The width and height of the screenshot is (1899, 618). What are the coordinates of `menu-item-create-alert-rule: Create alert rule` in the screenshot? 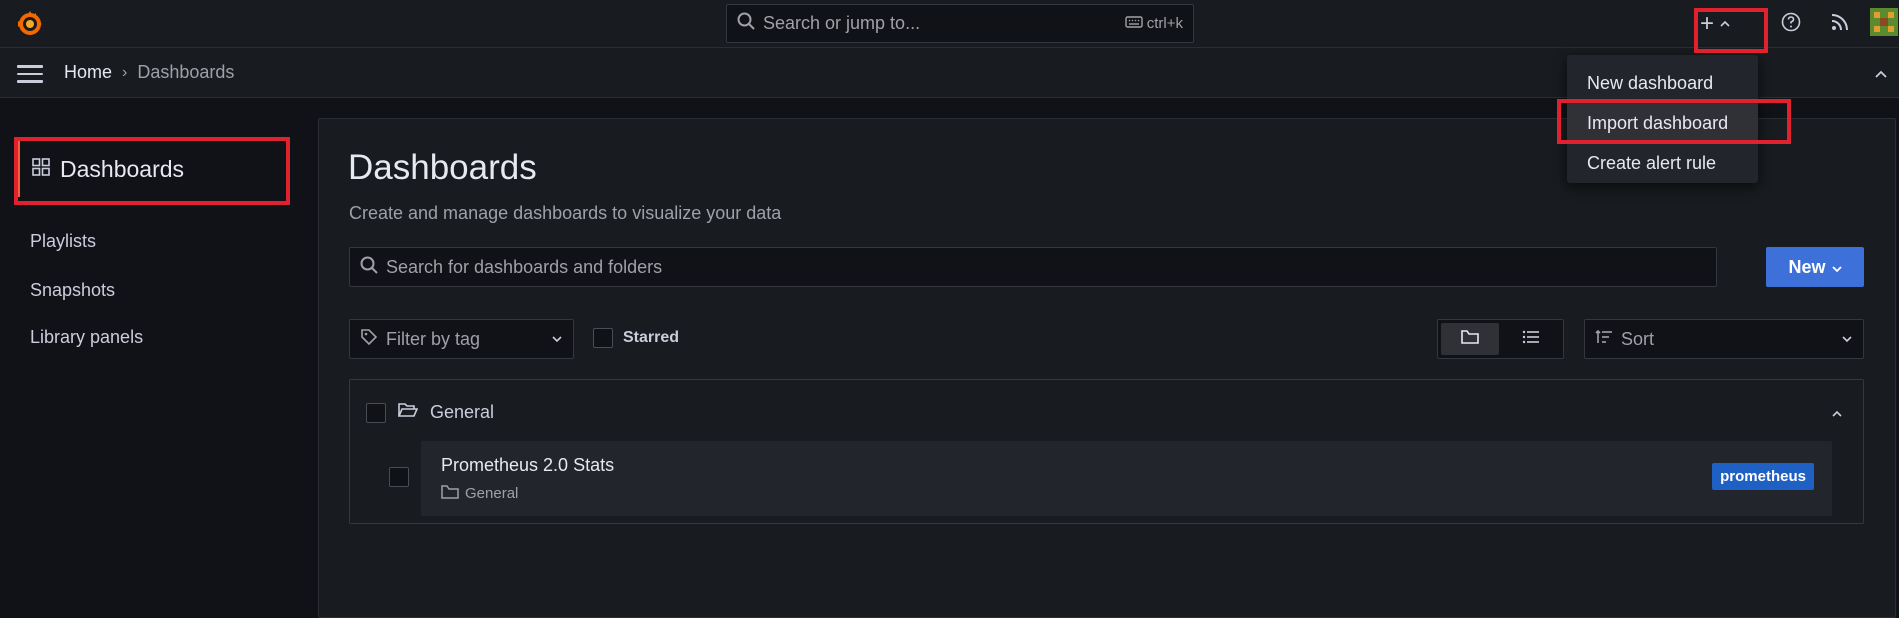 It's located at (1662, 163).